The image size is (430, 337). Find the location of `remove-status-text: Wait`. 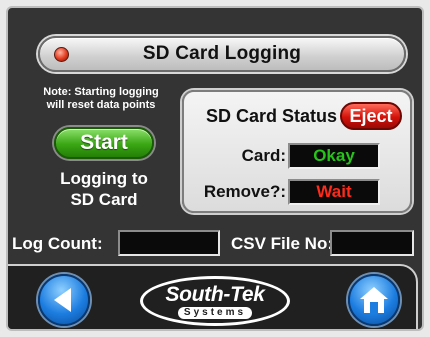

remove-status-text: Wait is located at coordinates (334, 191).